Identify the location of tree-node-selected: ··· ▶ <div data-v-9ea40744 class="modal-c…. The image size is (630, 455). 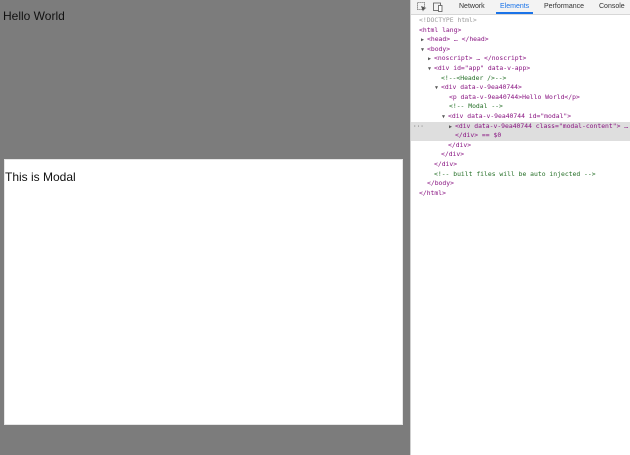
(520, 126).